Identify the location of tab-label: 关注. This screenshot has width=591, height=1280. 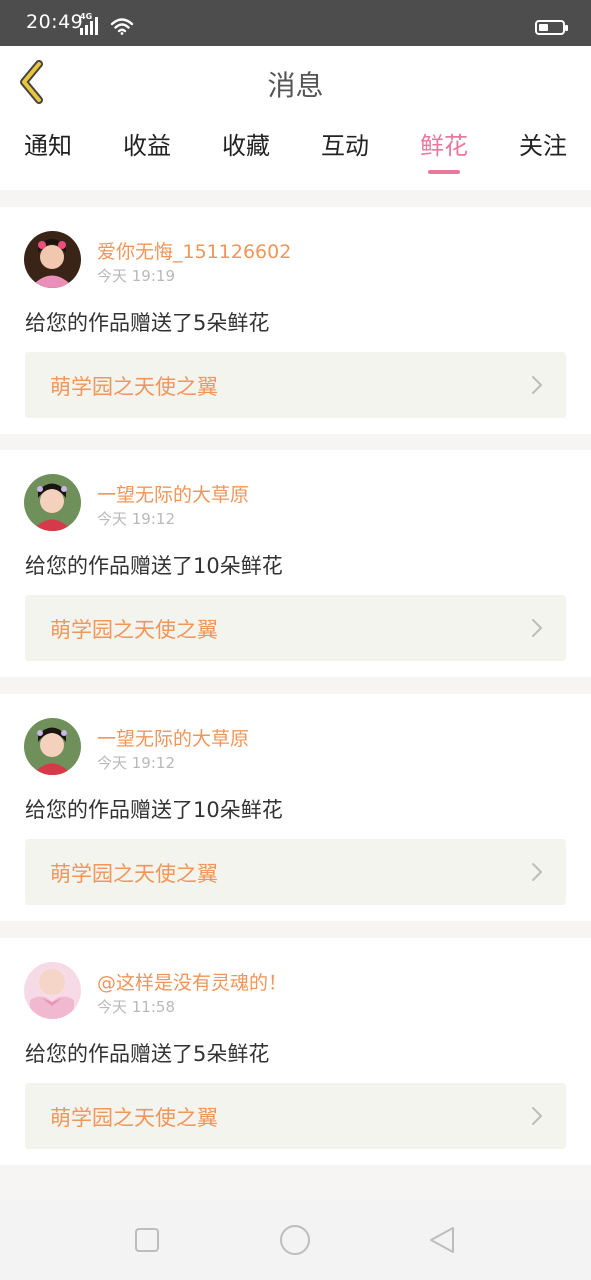
(543, 146).